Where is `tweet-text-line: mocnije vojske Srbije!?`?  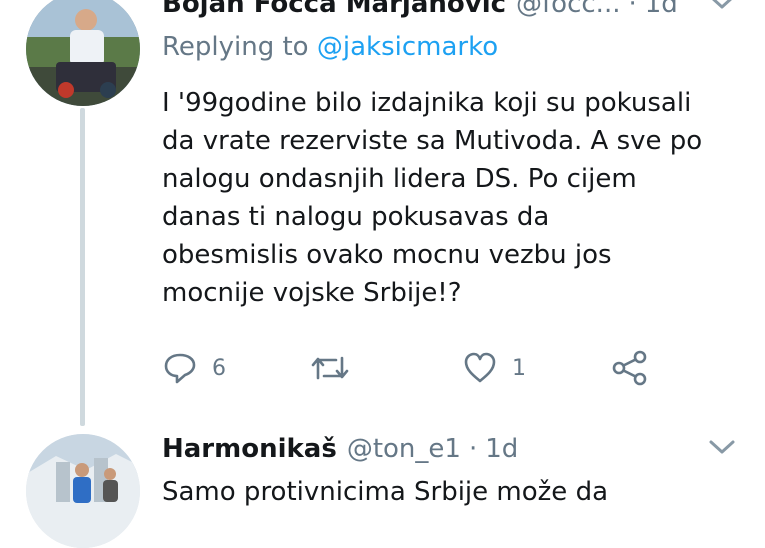 tweet-text-line: mocnije vojske Srbije!? is located at coordinates (312, 293).